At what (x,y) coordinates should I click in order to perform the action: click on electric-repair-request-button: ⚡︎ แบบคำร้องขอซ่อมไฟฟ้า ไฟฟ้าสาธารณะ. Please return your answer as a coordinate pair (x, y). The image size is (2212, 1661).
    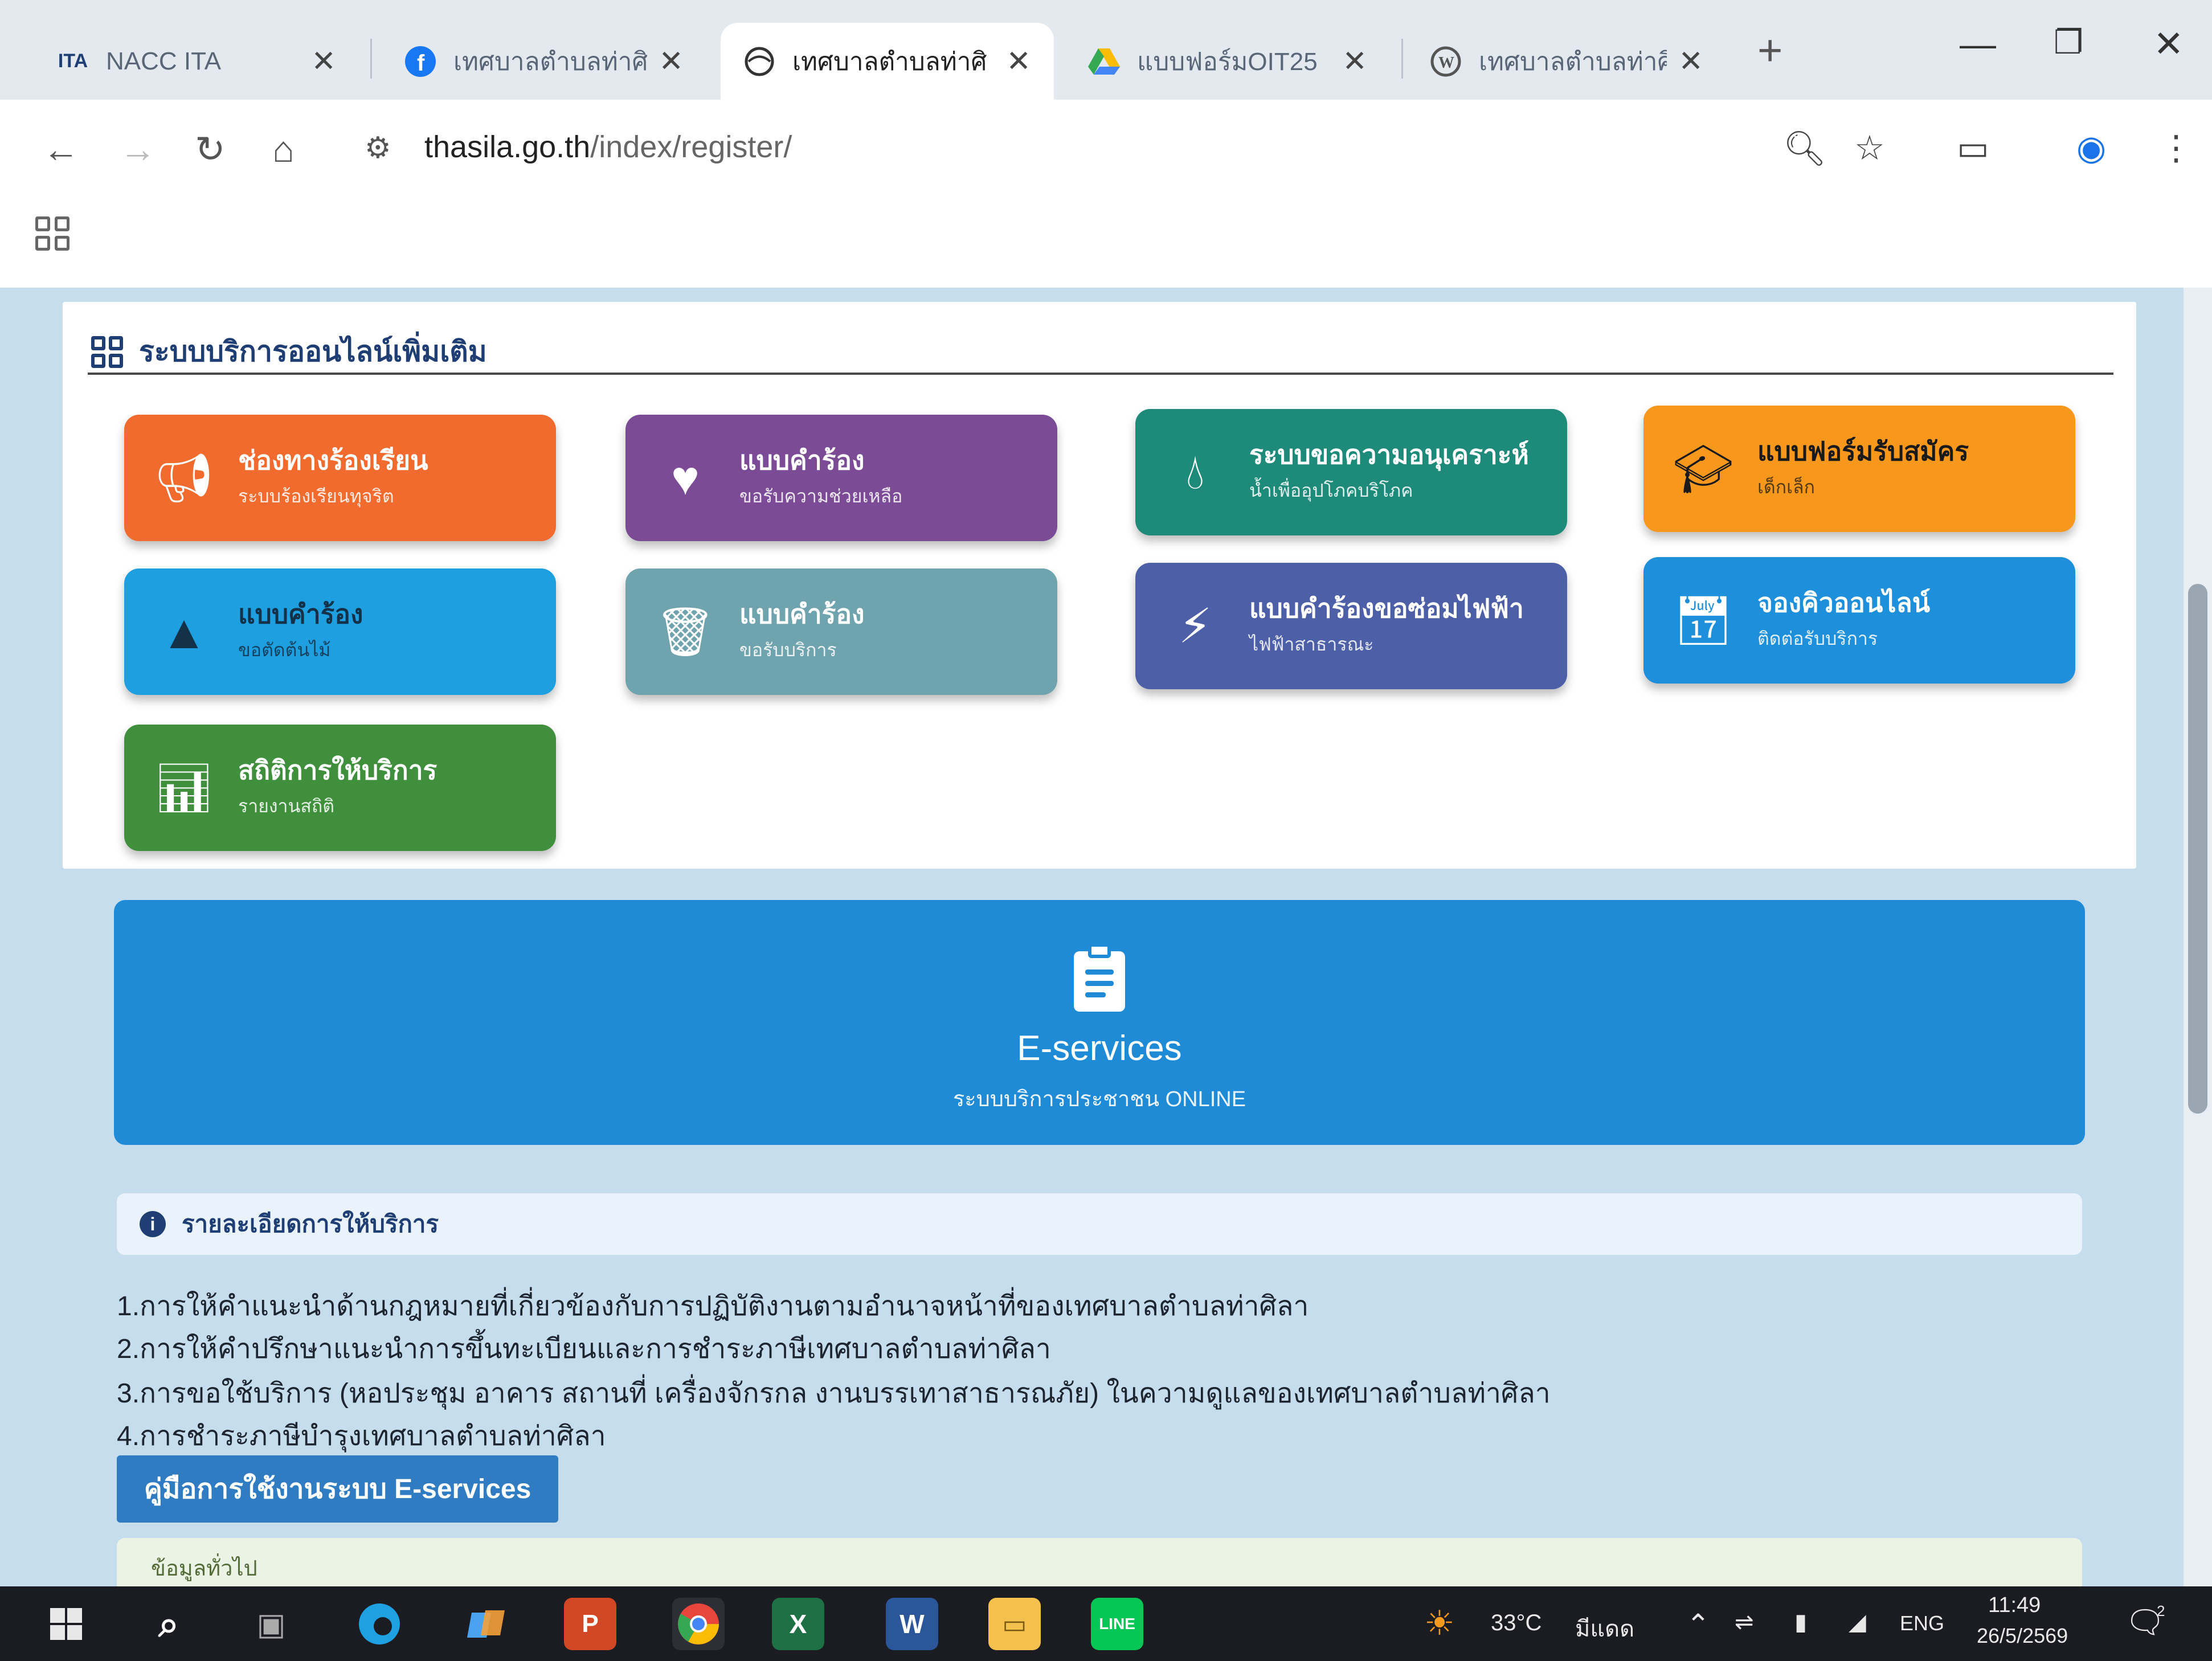
    Looking at the image, I should click on (1351, 626).